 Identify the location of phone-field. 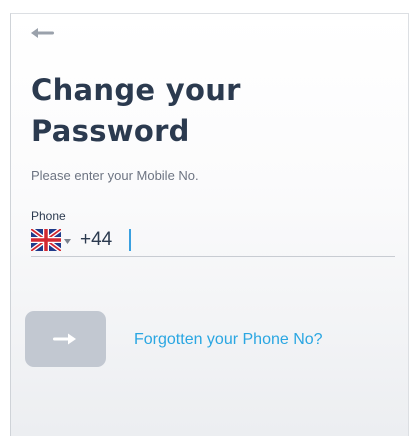
(213, 241).